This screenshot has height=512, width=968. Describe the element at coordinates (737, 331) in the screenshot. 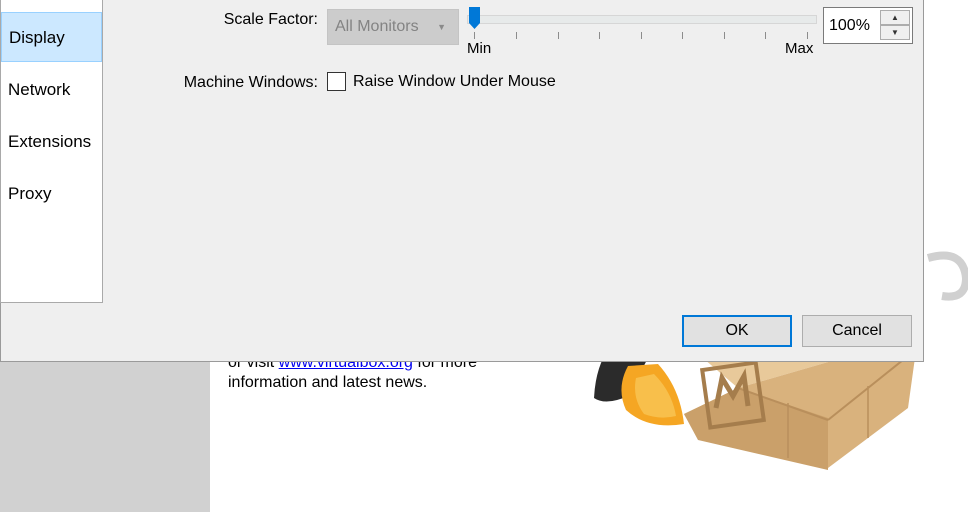

I see `ok-button: OK` at that location.